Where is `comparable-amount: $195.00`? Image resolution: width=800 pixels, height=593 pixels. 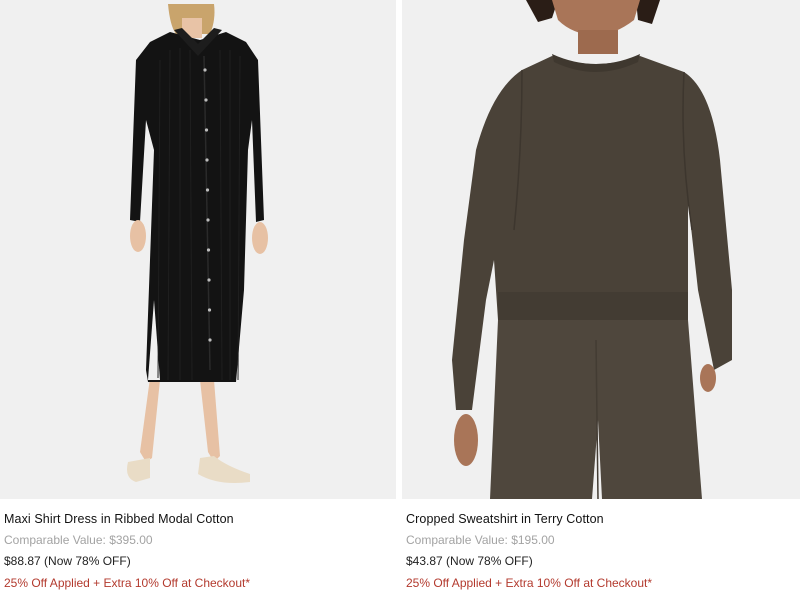 comparable-amount: $195.00 is located at coordinates (533, 540).